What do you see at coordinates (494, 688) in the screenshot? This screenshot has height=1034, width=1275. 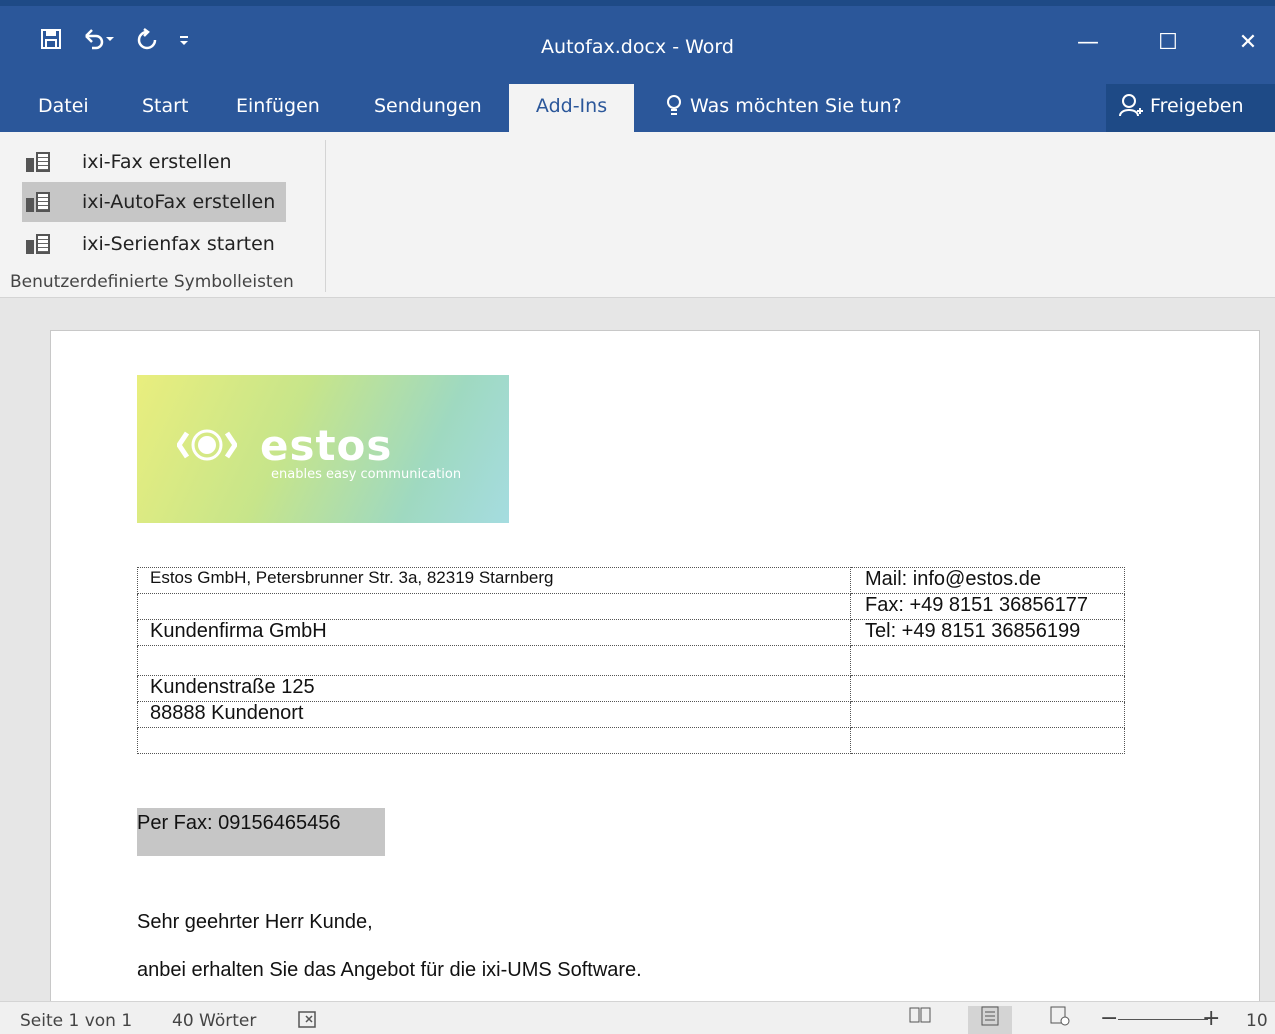 I see `recipient-street: Kundenstraße 125` at bounding box center [494, 688].